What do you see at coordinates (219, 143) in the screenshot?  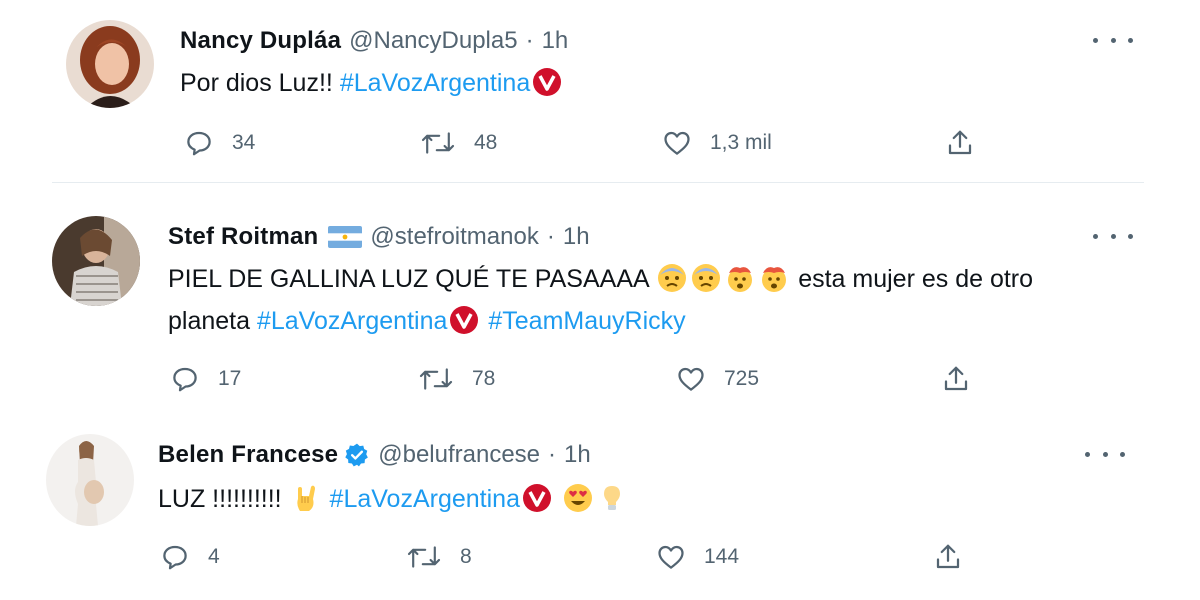 I see `reply-button: 34` at bounding box center [219, 143].